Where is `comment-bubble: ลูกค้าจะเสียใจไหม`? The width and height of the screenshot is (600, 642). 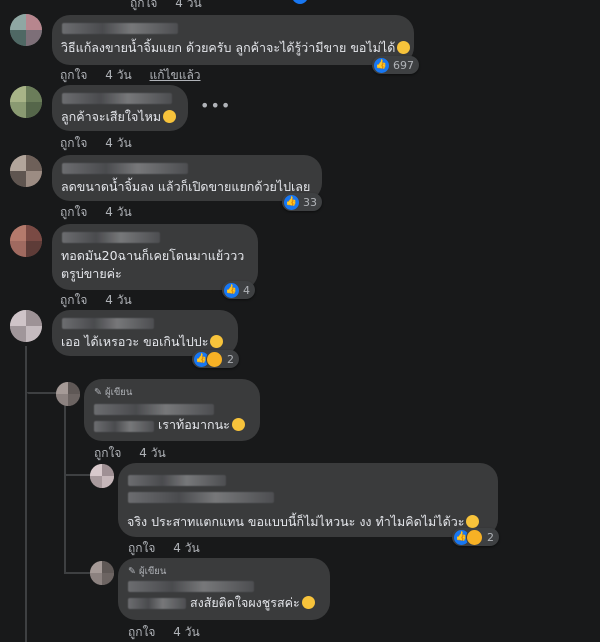
comment-bubble: ลูกค้าจะเสียใจไหม is located at coordinates (120, 108).